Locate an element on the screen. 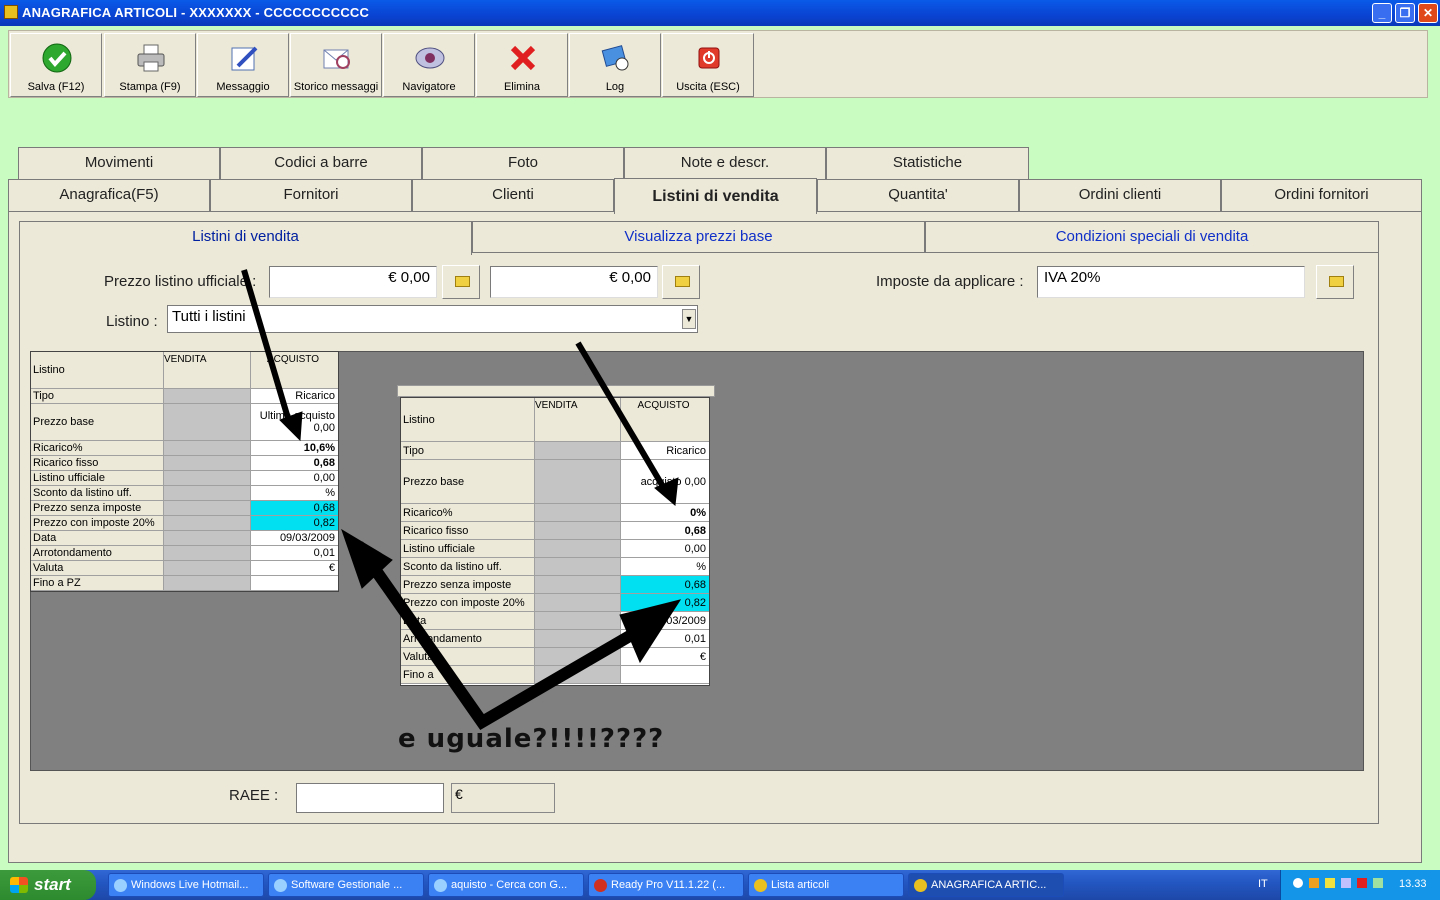  tab-anagrafica: Anagrafica(F5) is located at coordinates (109, 195).